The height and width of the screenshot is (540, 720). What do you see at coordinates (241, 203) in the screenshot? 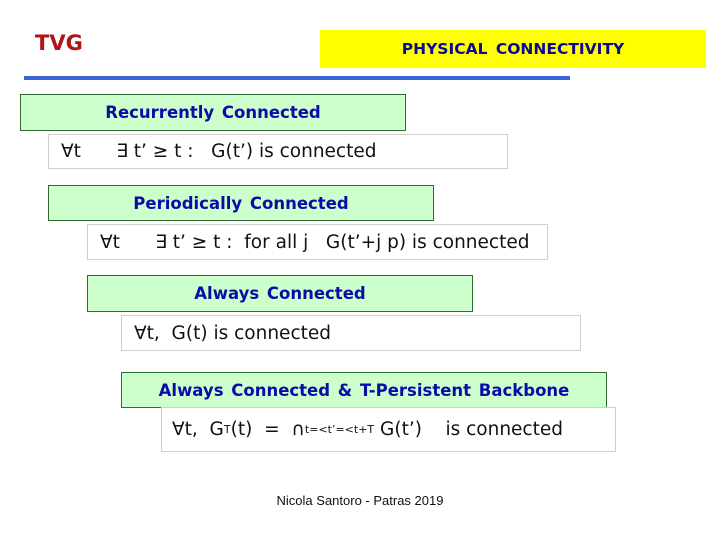
I see `heading-periodically-connected: Periodically Connected` at bounding box center [241, 203].